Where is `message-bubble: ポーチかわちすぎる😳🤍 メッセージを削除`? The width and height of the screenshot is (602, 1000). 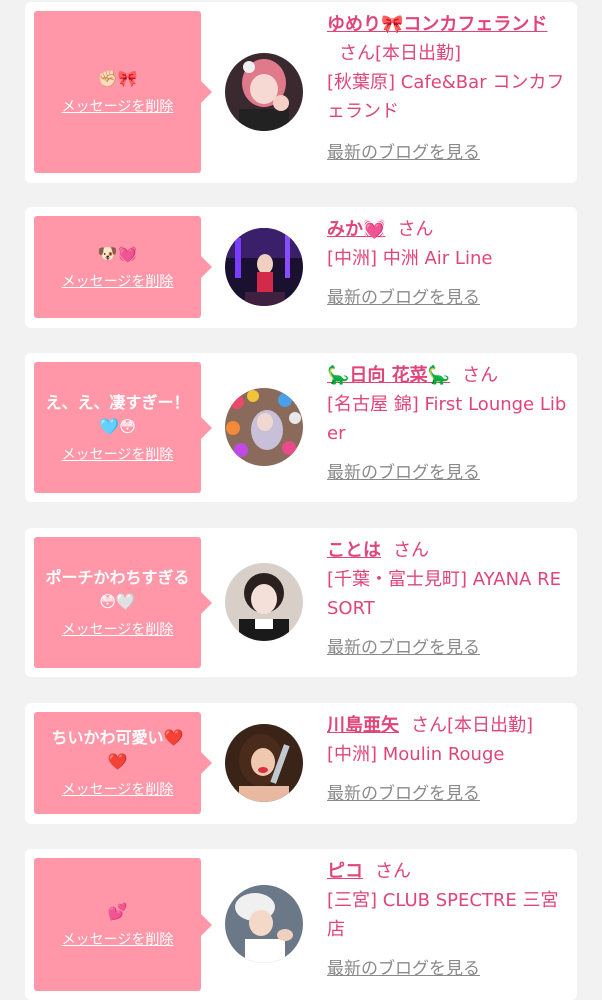
message-bubble: ポーチかわちすぎる😳🤍 メッセージを削除 is located at coordinates (123, 602).